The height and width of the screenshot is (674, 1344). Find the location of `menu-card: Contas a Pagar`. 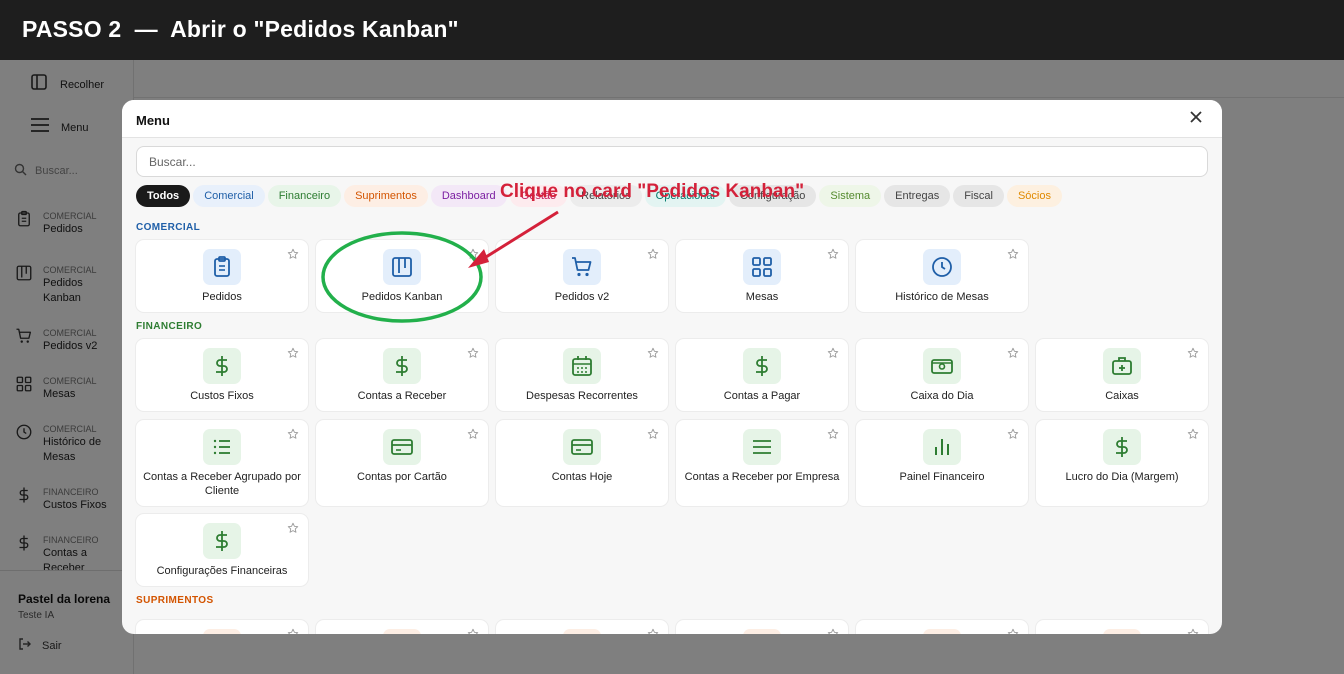

menu-card: Contas a Pagar is located at coordinates (762, 375).